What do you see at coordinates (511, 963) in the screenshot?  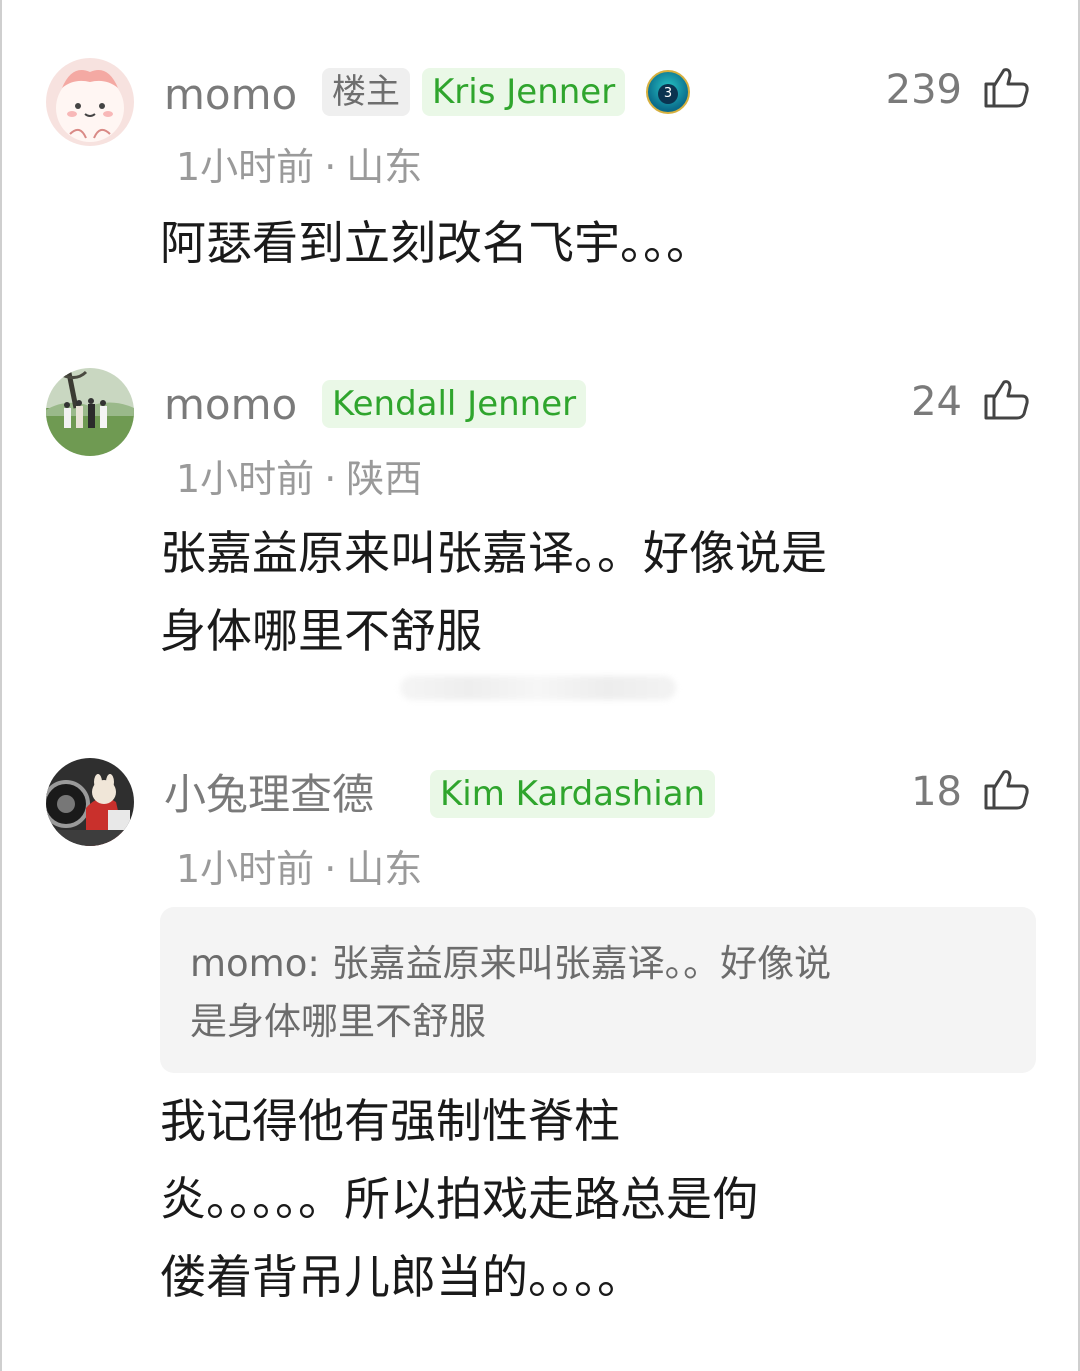 I see `quoted-reply-line: momo: 张嘉益原来叫张嘉译。。好像说` at bounding box center [511, 963].